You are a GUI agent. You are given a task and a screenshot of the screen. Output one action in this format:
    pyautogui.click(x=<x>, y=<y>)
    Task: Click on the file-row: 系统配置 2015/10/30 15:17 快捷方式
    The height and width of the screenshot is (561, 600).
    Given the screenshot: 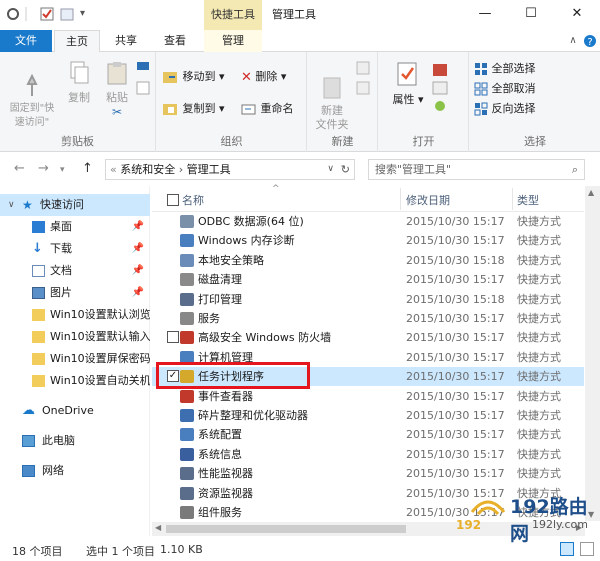 What is the action you would take?
    pyautogui.click(x=368, y=434)
    